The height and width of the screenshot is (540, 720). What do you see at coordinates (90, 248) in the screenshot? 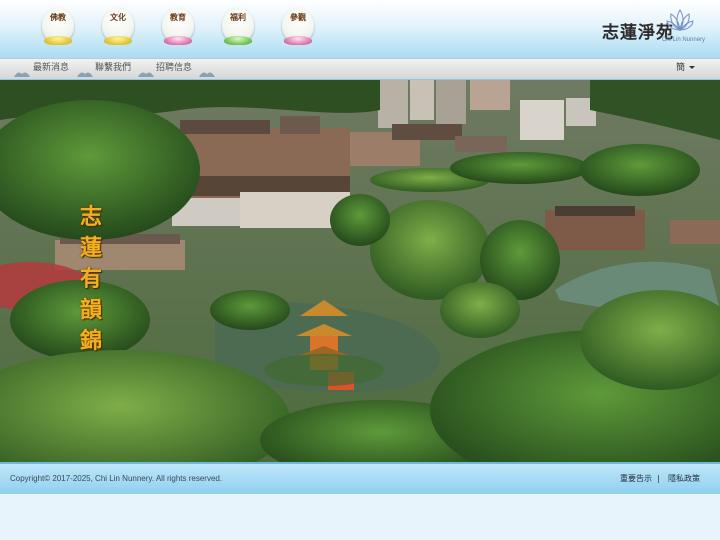
I see `hero-title-char: 蓮` at bounding box center [90, 248].